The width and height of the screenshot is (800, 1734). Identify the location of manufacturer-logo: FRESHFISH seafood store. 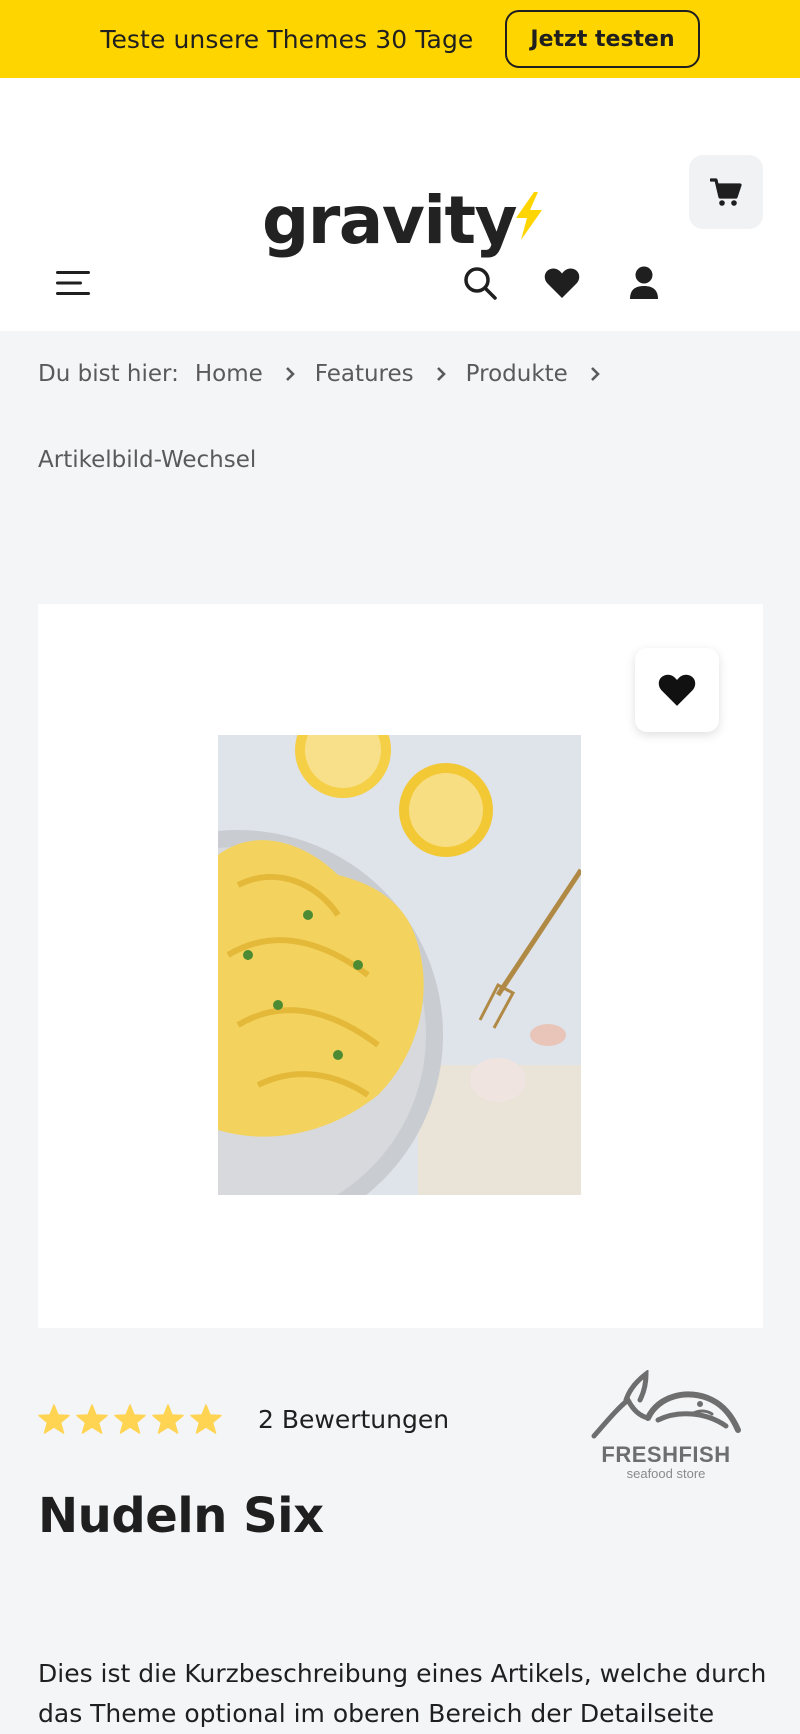
(666, 1425).